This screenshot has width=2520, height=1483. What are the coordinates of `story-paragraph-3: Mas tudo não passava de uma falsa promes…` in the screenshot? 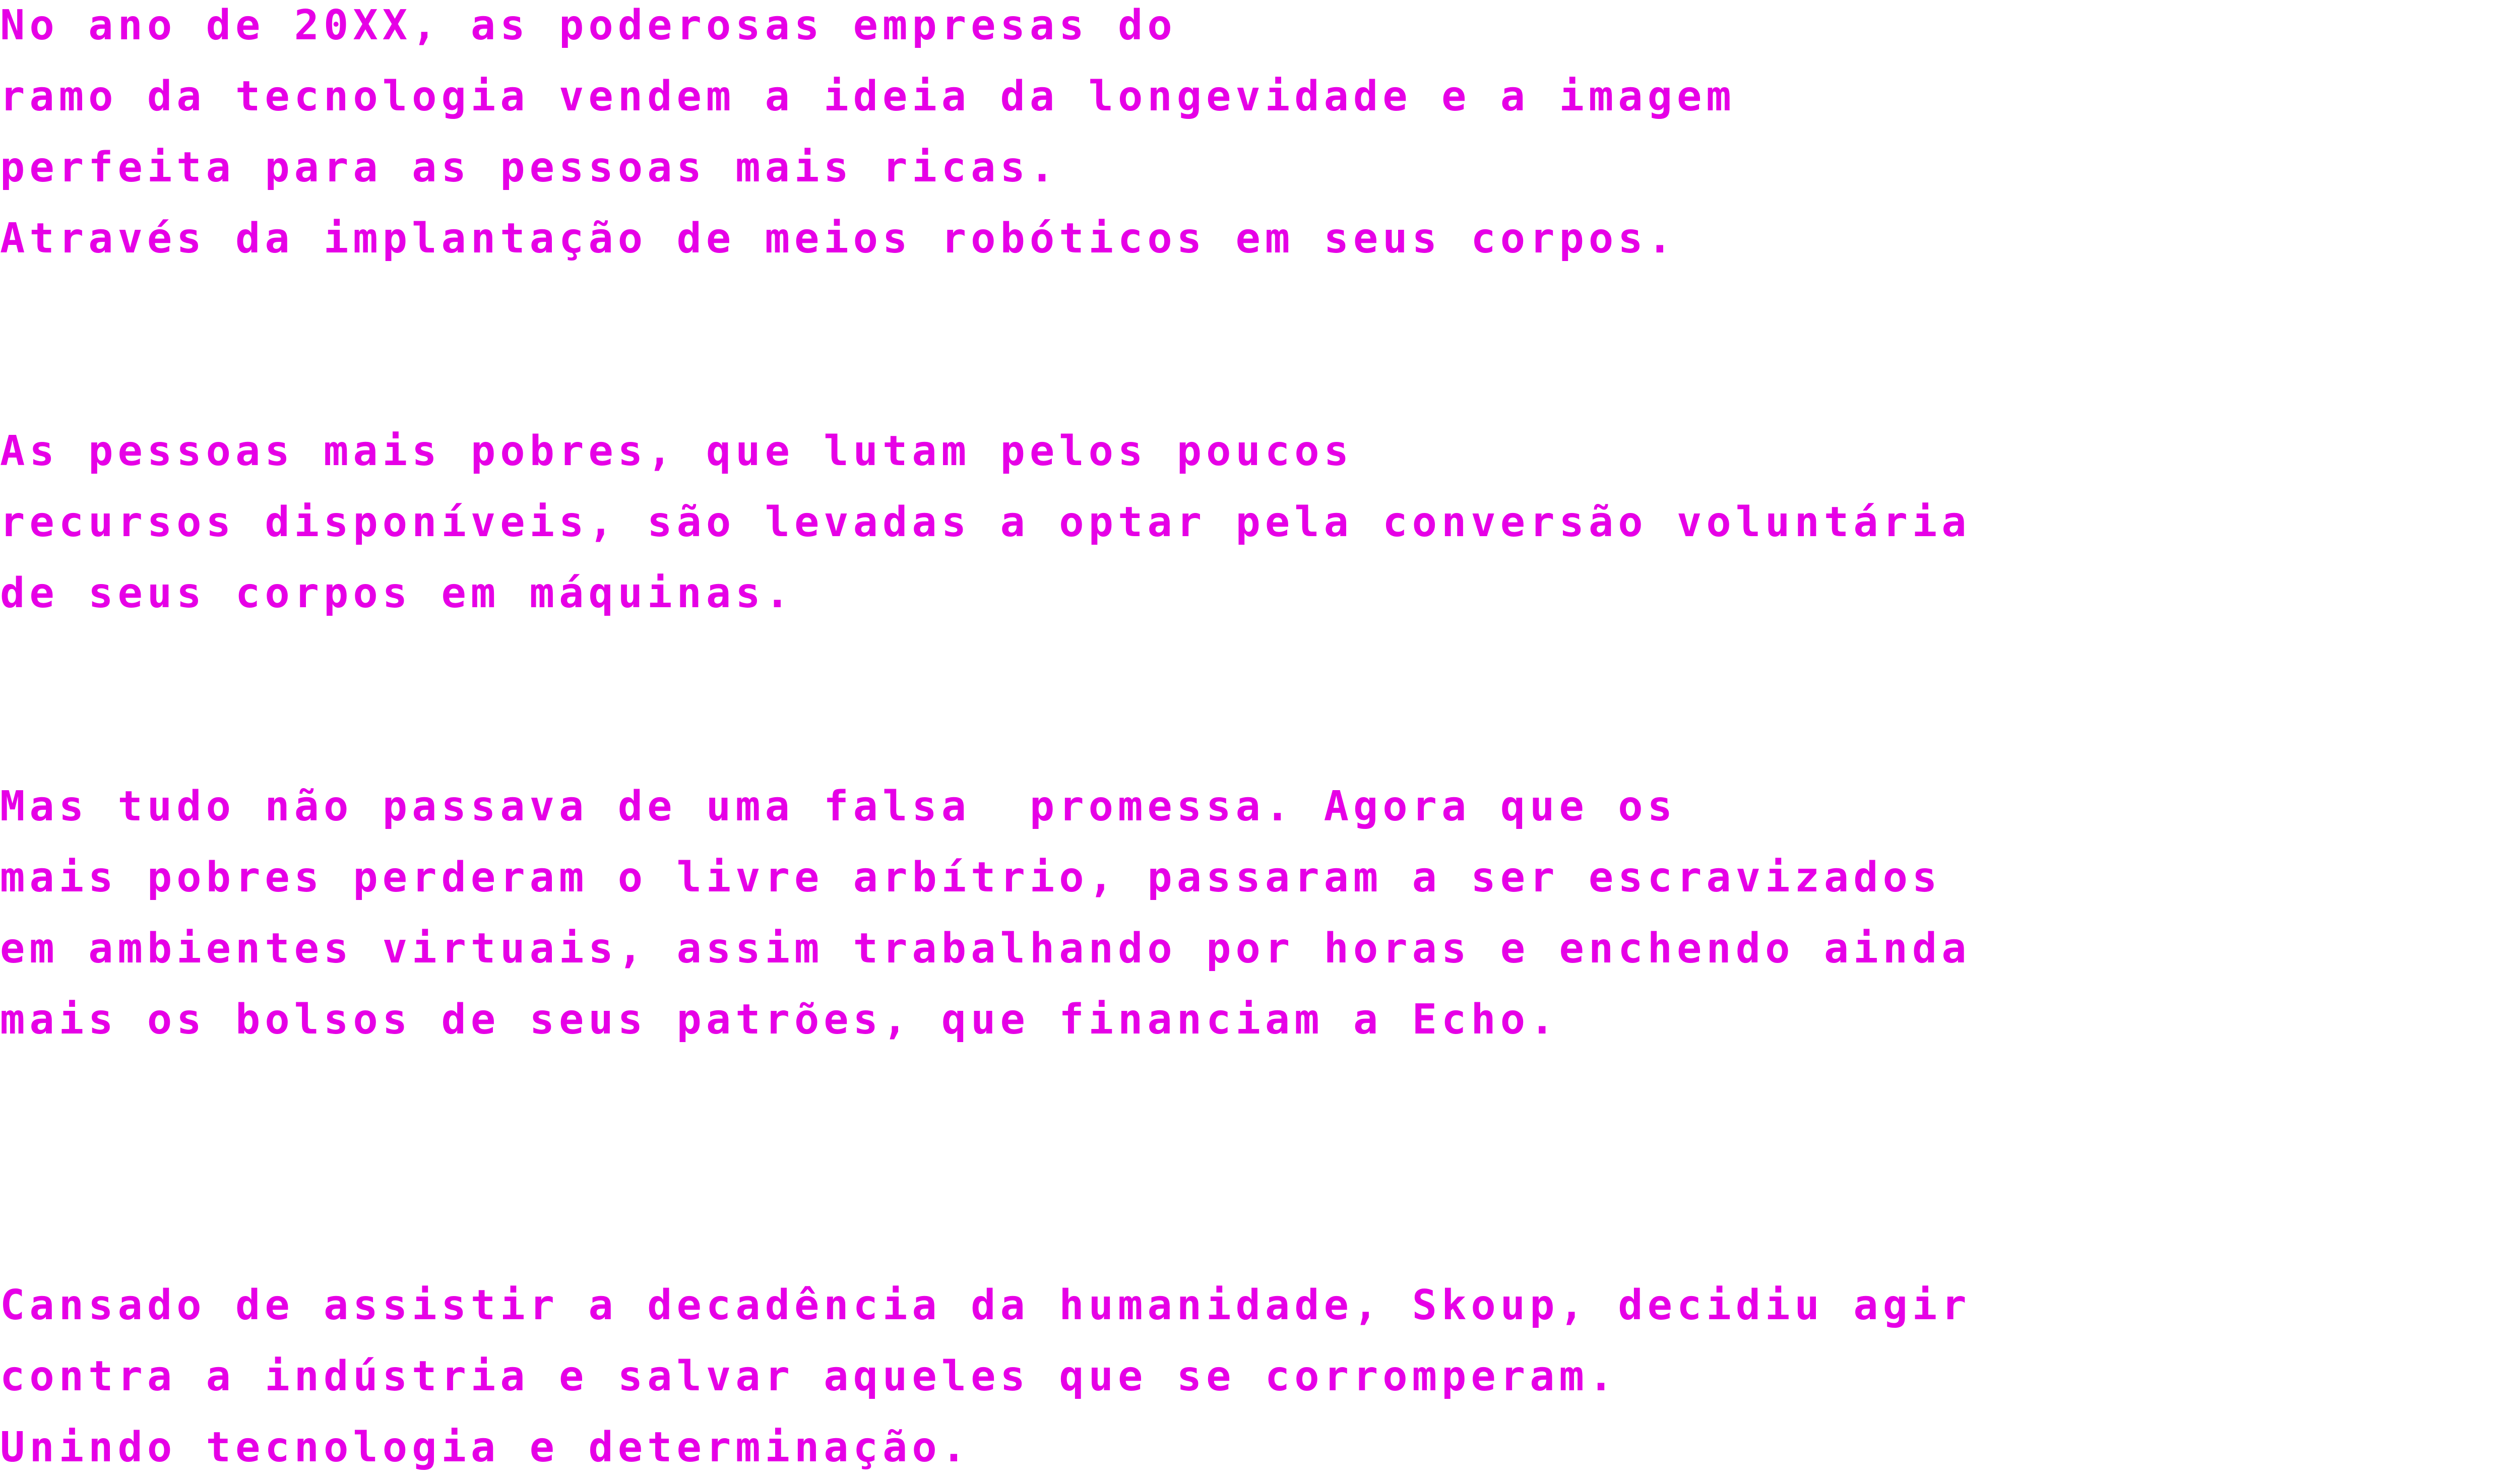 It's located at (985, 913).